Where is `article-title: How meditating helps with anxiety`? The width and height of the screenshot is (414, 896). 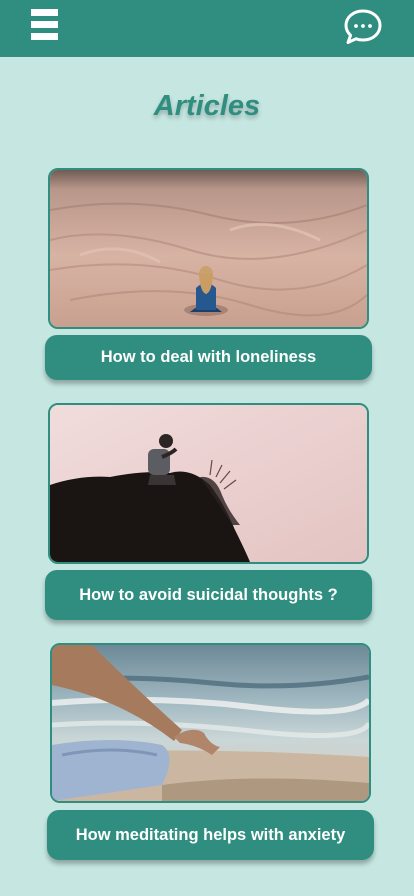 article-title: How meditating helps with anxiety is located at coordinates (210, 834).